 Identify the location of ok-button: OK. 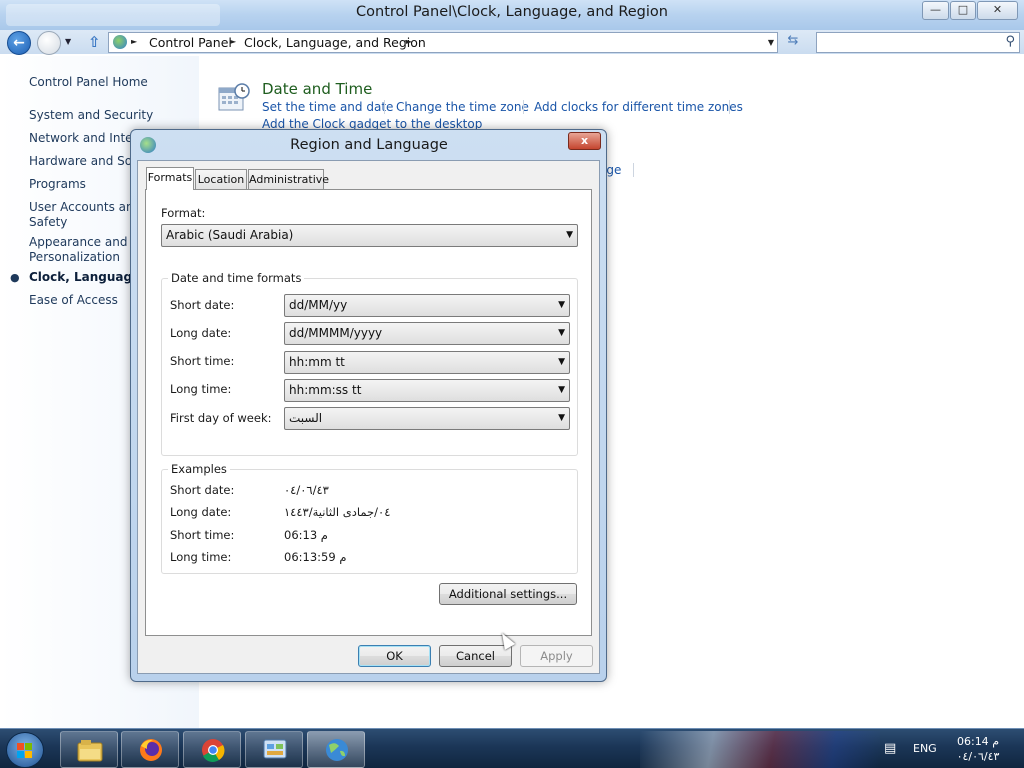
(394, 656).